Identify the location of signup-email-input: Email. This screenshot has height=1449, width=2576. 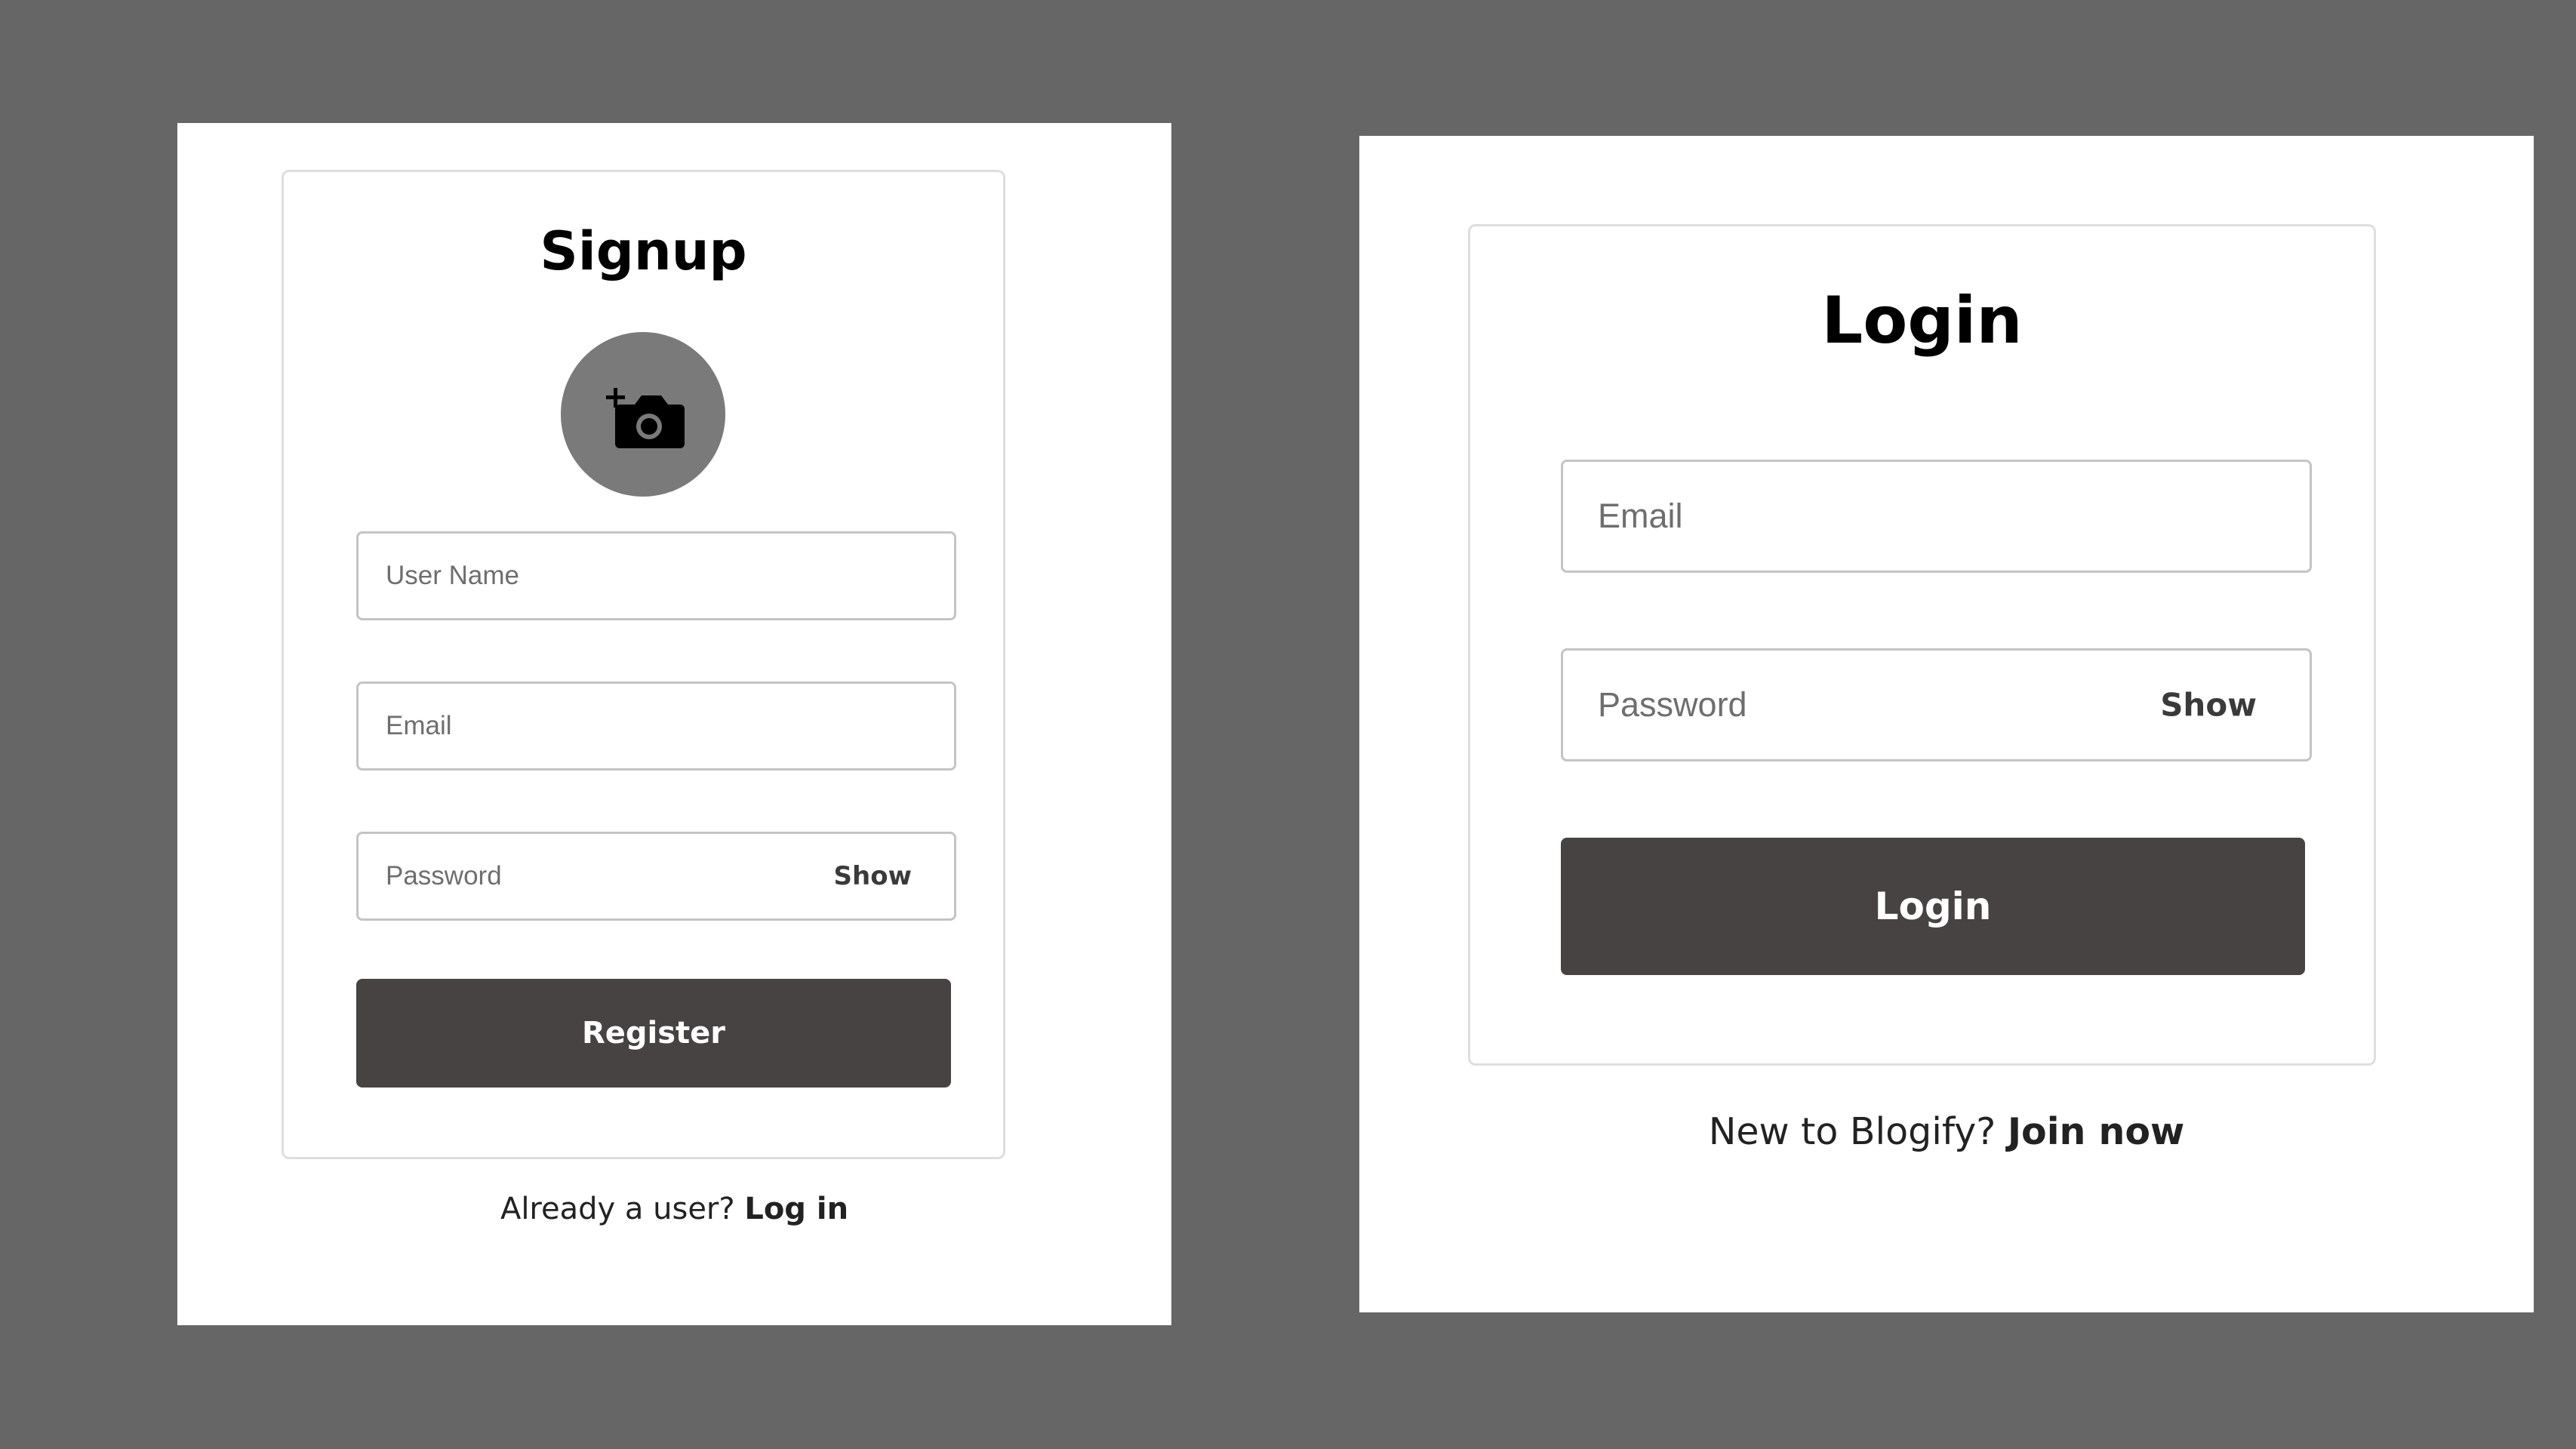
(656, 726).